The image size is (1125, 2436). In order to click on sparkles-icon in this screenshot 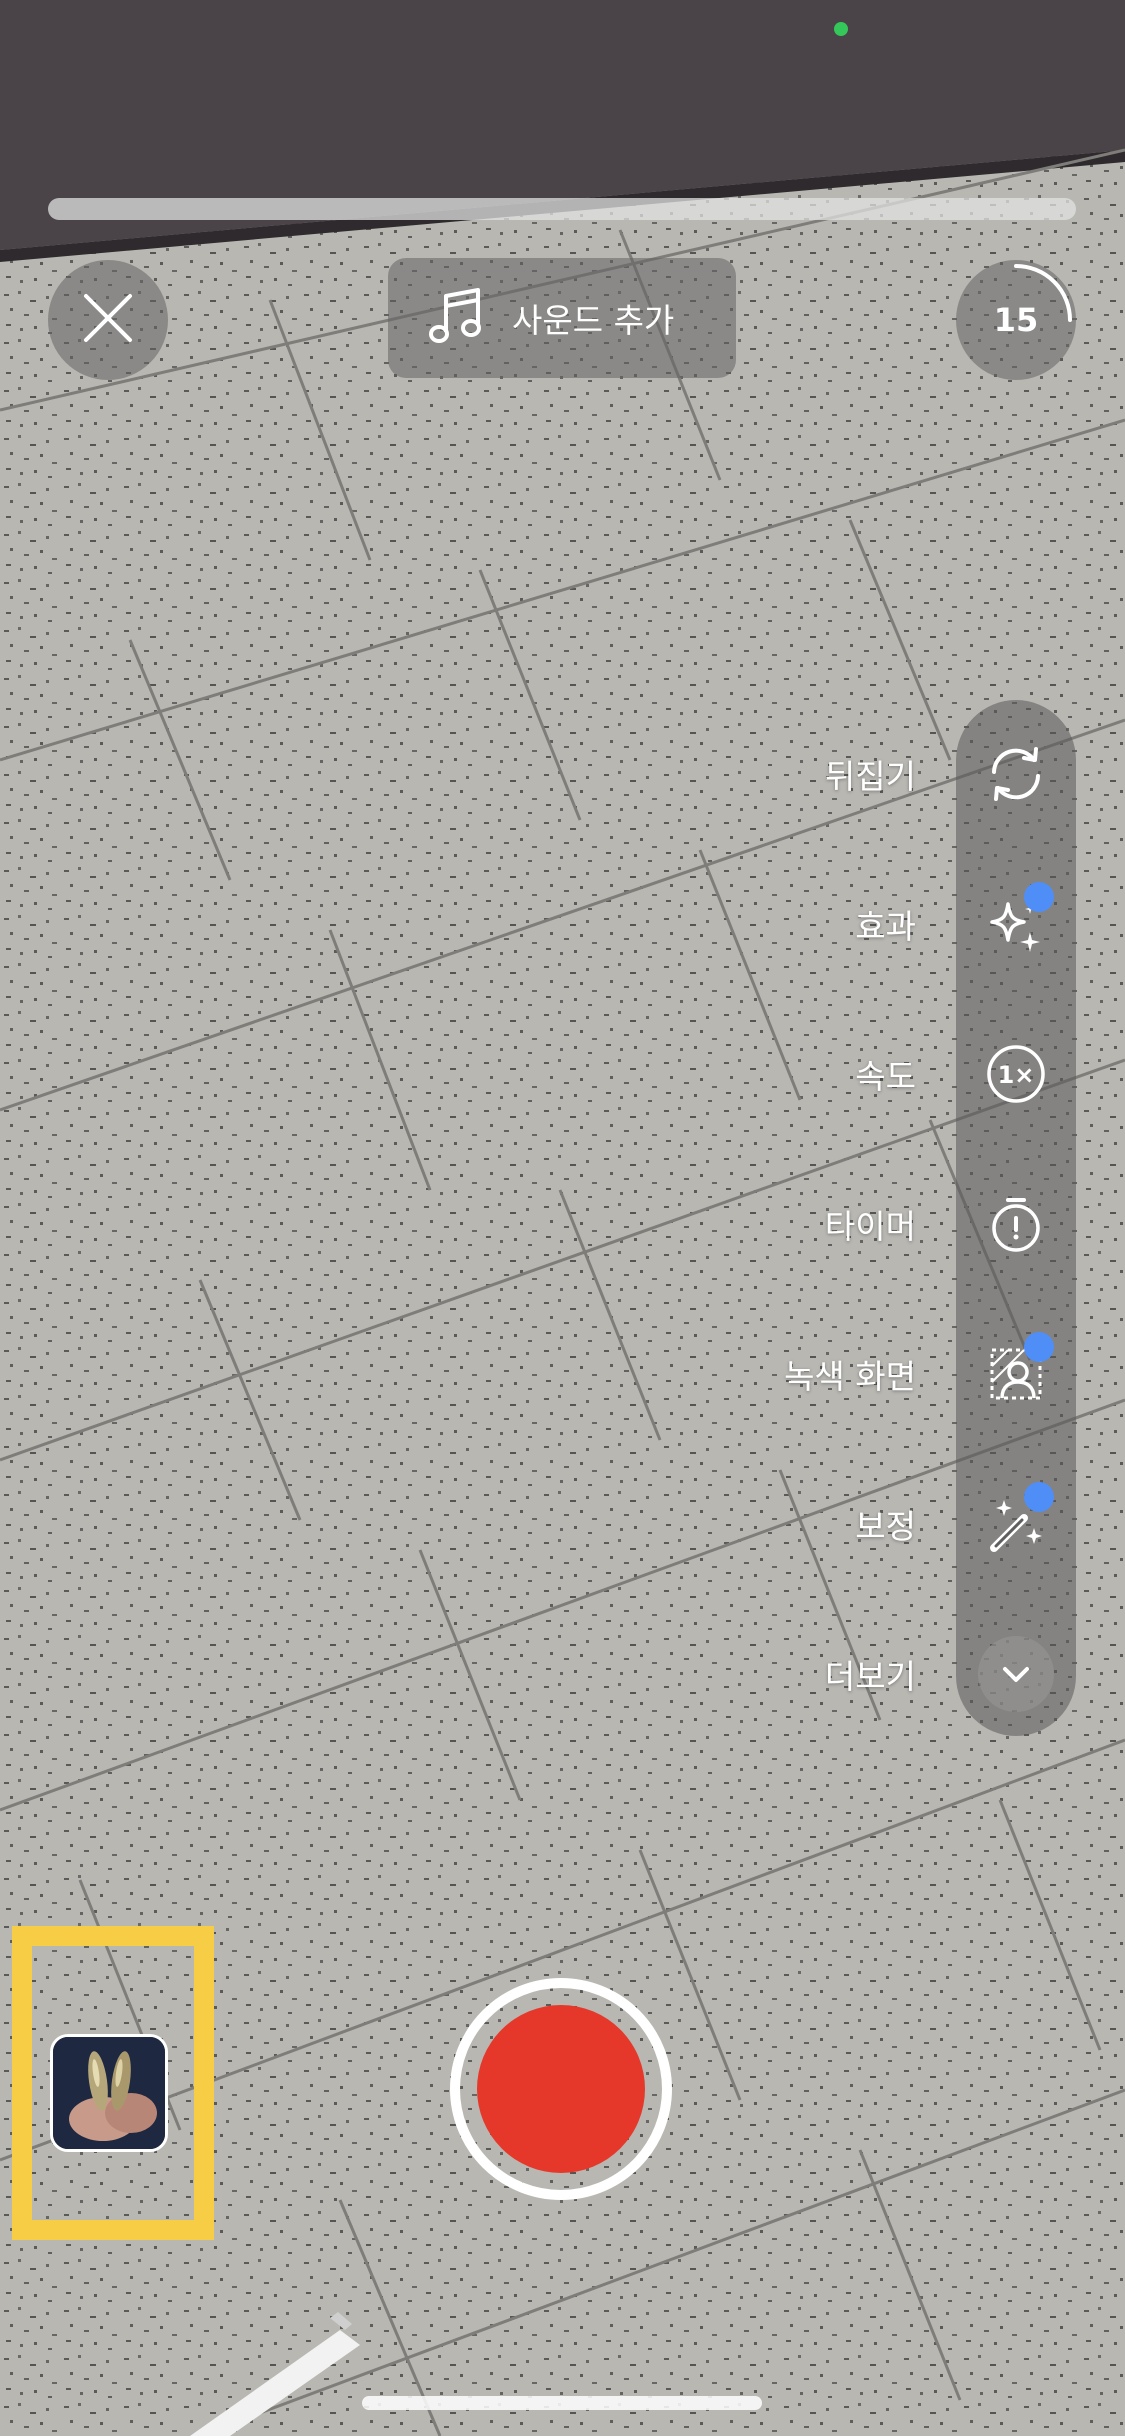, I will do `click(1016, 924)`.